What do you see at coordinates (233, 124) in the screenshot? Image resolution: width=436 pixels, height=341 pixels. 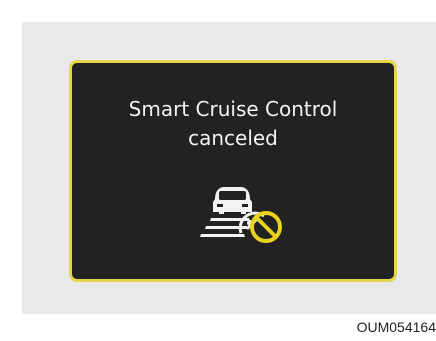 I see `cluster-message: Smart Cruise Control canceled` at bounding box center [233, 124].